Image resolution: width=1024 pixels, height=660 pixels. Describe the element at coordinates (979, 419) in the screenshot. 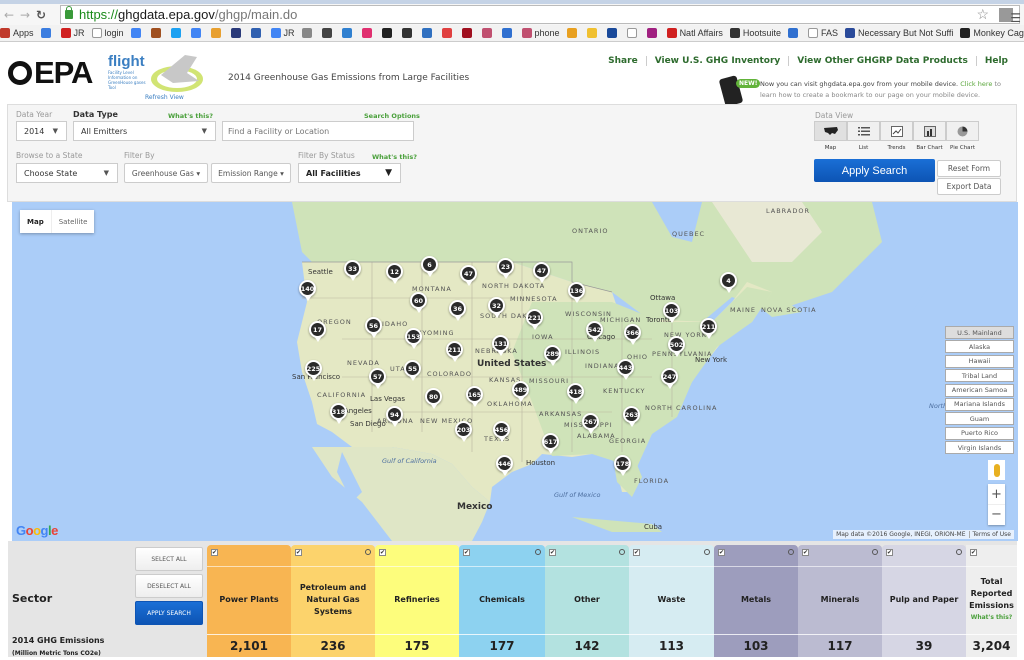

I see `region-button: Guam` at that location.